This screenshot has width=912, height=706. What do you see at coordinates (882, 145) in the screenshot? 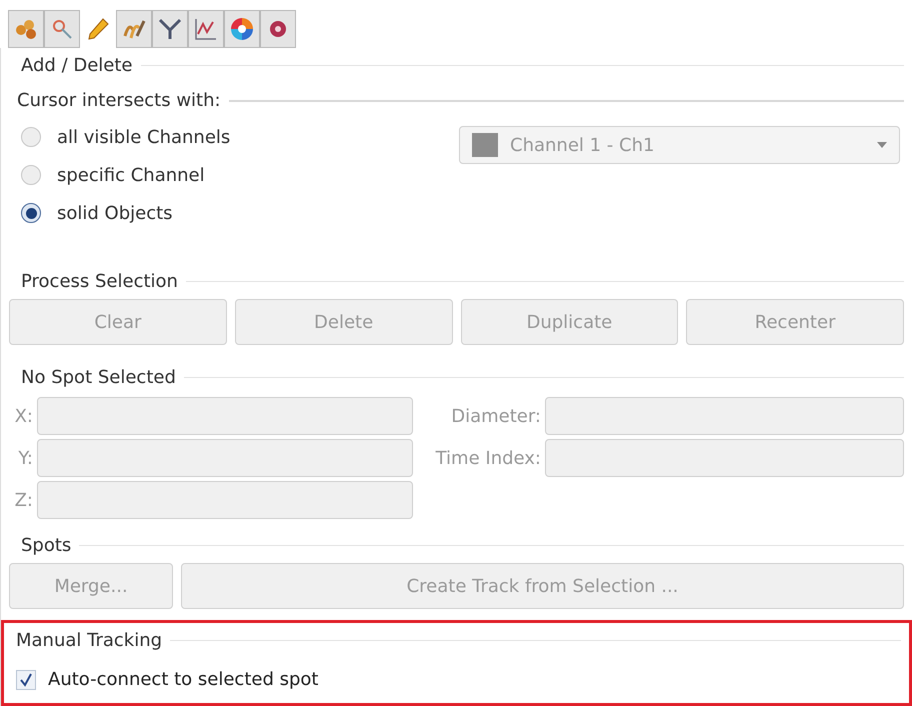
I see `dropdown-caret-icon` at bounding box center [882, 145].